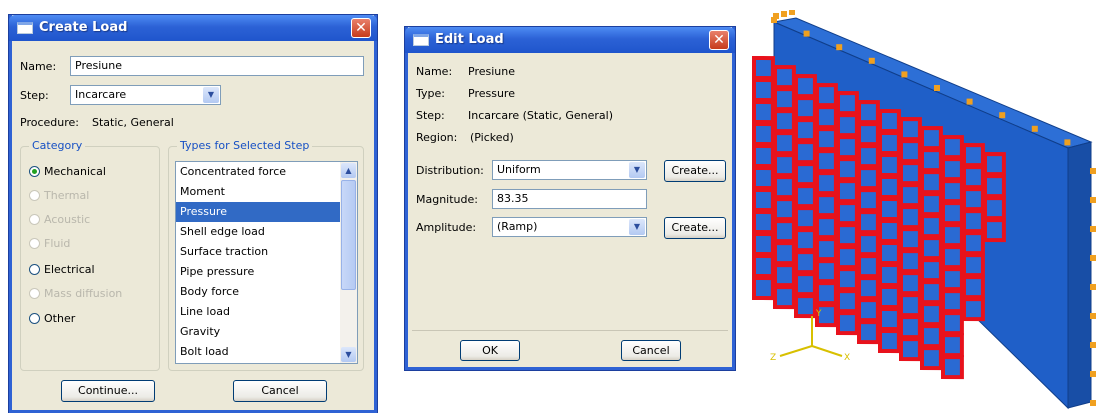  I want to click on radio-electrical: Electrical, so click(62, 269).